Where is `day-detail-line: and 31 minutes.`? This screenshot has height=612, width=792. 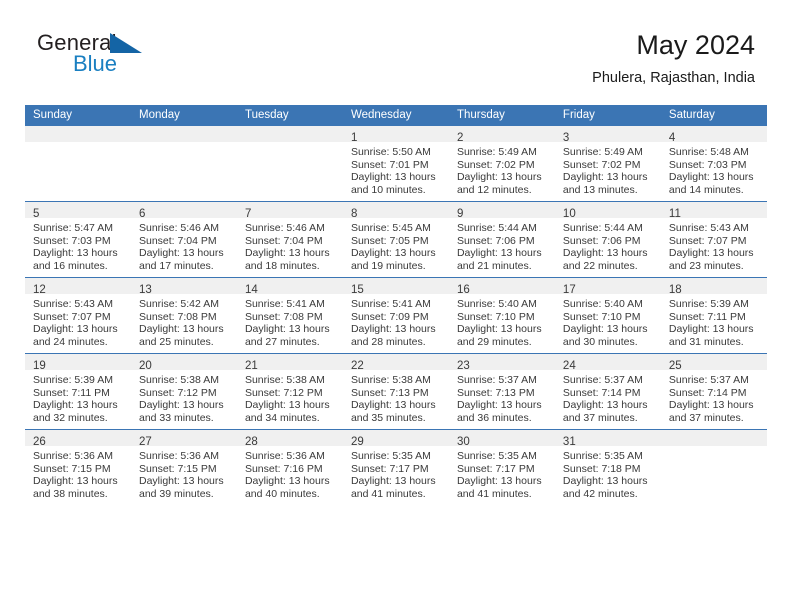
day-detail-line: and 31 minutes. is located at coordinates (706, 341).